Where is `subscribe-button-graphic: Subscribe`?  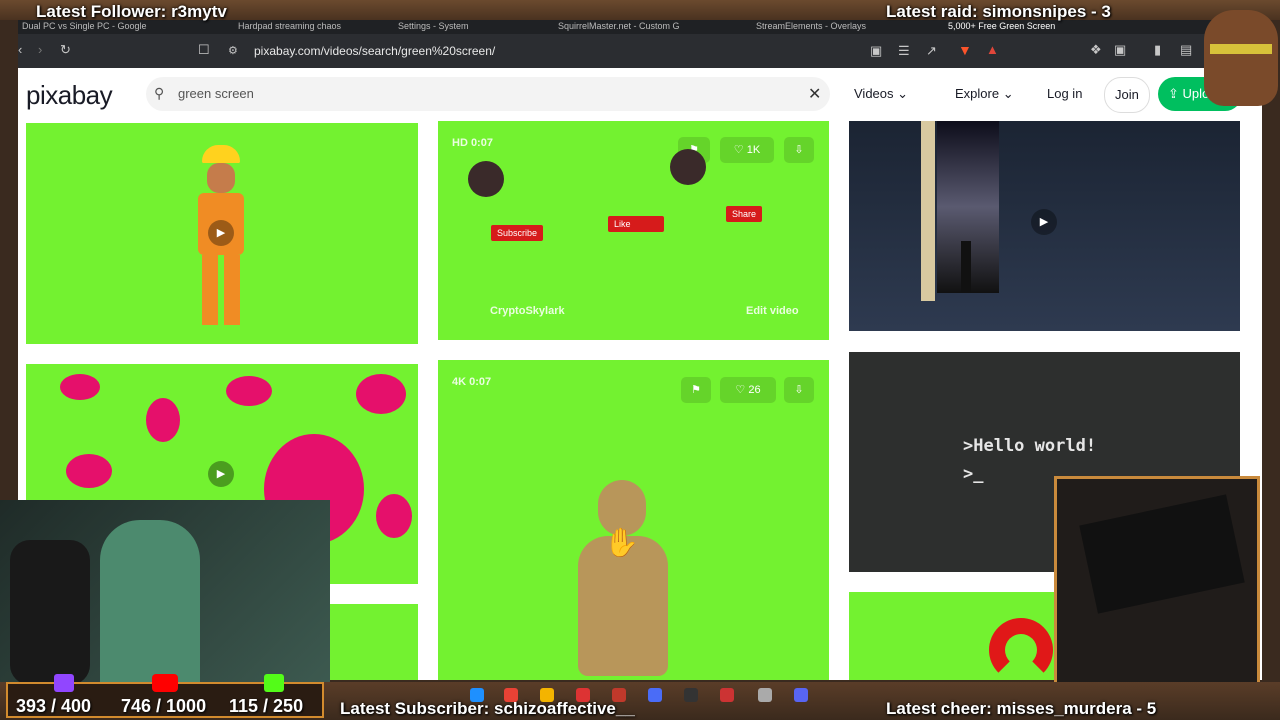
subscribe-button-graphic: Subscribe is located at coordinates (517, 233).